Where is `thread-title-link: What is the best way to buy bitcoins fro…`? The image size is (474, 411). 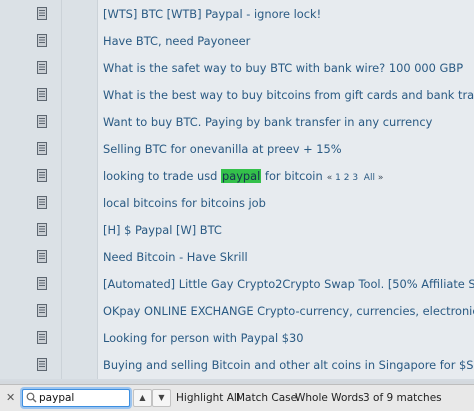
thread-title-link: What is the best way to buy bitcoins fro… is located at coordinates (288, 95).